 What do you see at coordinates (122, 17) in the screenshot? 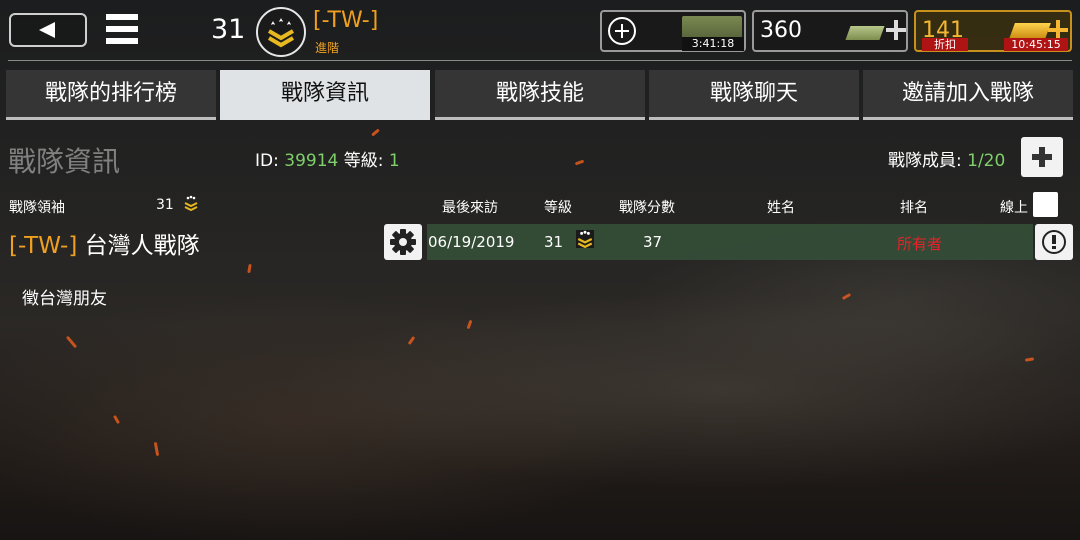
I see `menu-icon` at bounding box center [122, 17].